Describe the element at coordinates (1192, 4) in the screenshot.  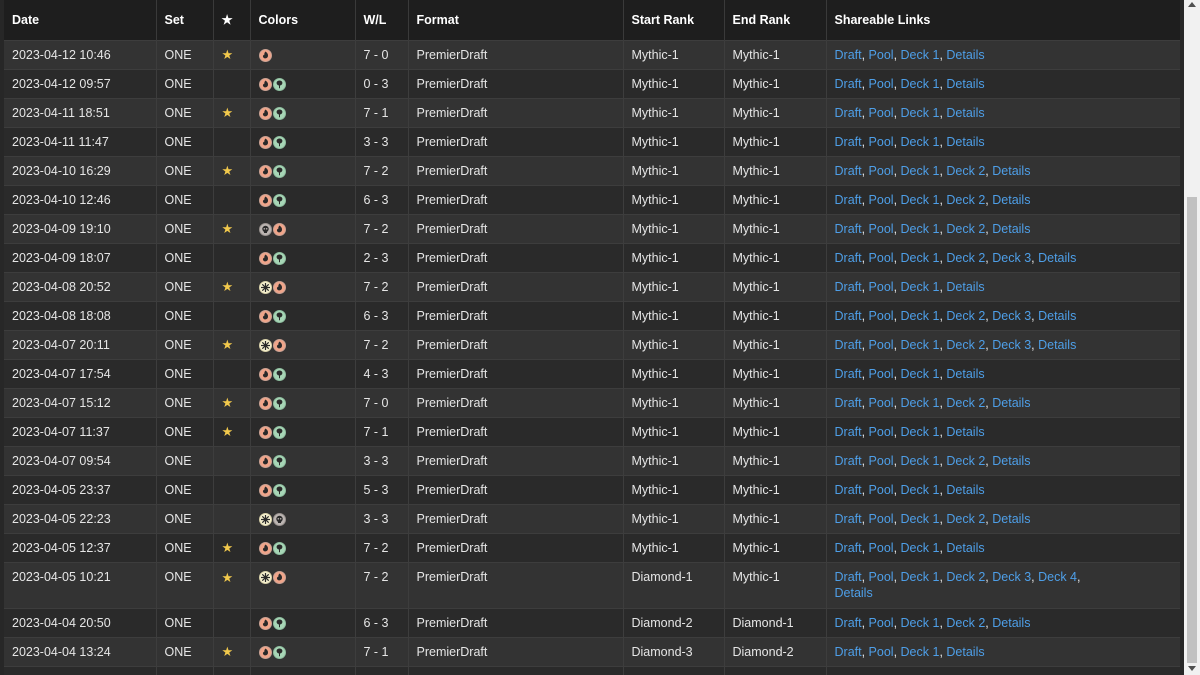
I see `scroll-up-arrow-icon` at that location.